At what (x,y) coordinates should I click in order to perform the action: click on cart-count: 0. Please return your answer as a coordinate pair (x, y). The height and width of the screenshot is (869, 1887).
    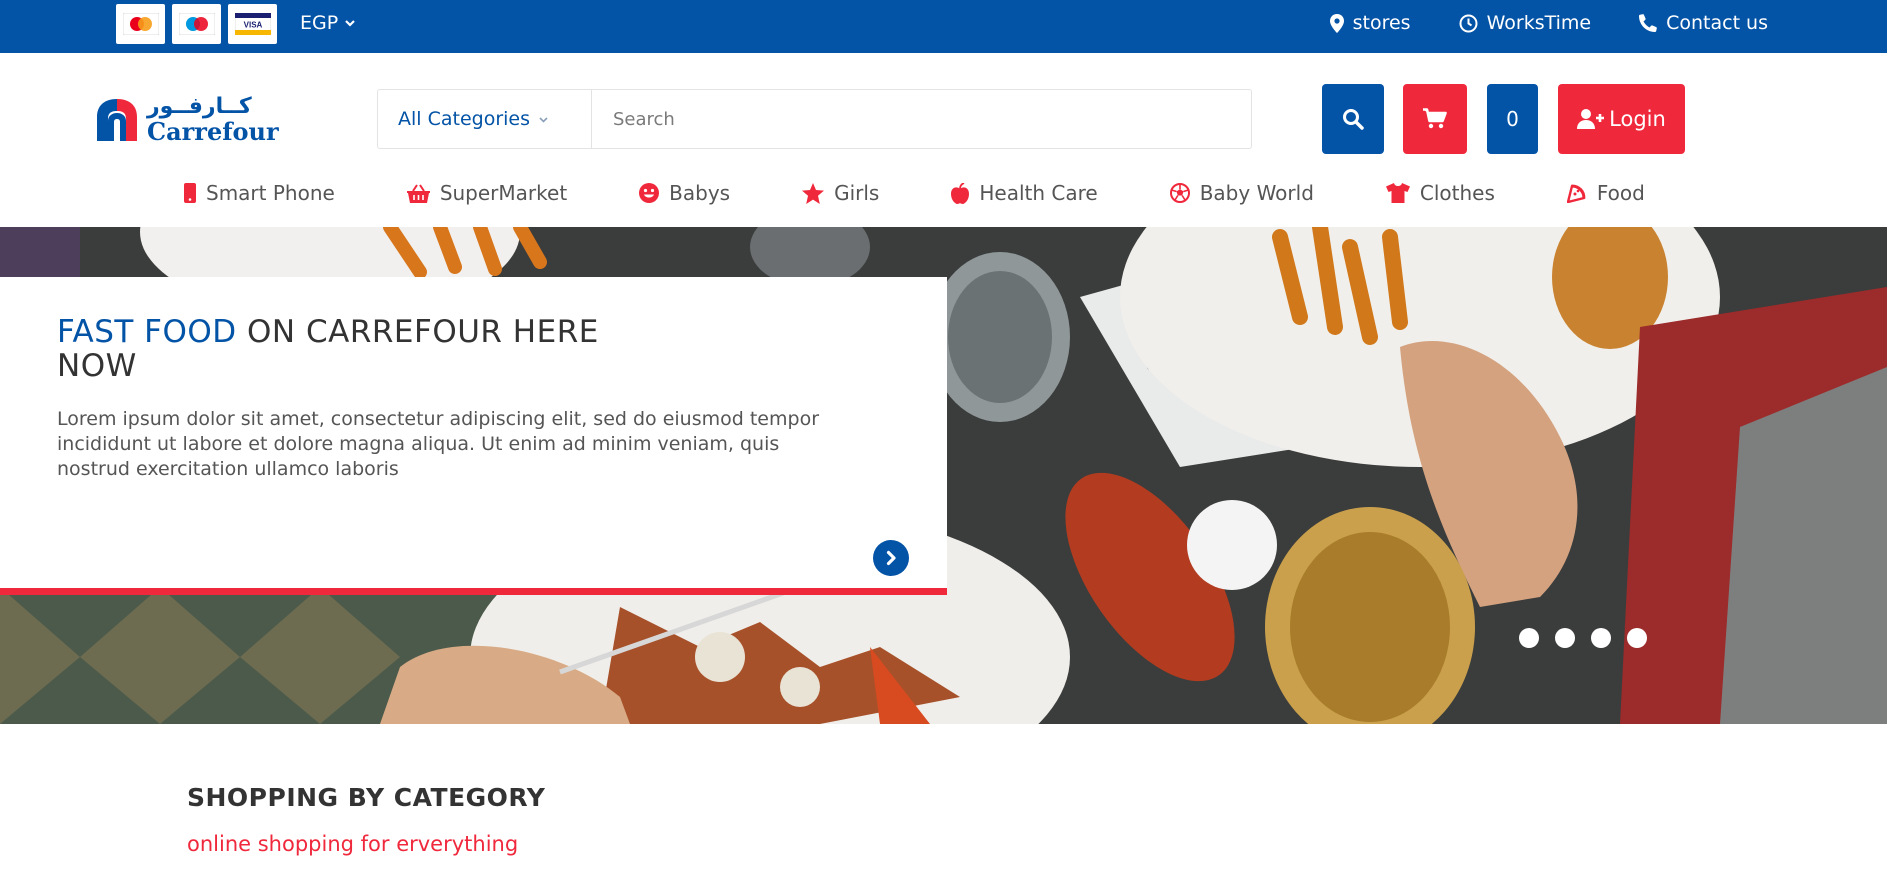
    Looking at the image, I should click on (1512, 119).